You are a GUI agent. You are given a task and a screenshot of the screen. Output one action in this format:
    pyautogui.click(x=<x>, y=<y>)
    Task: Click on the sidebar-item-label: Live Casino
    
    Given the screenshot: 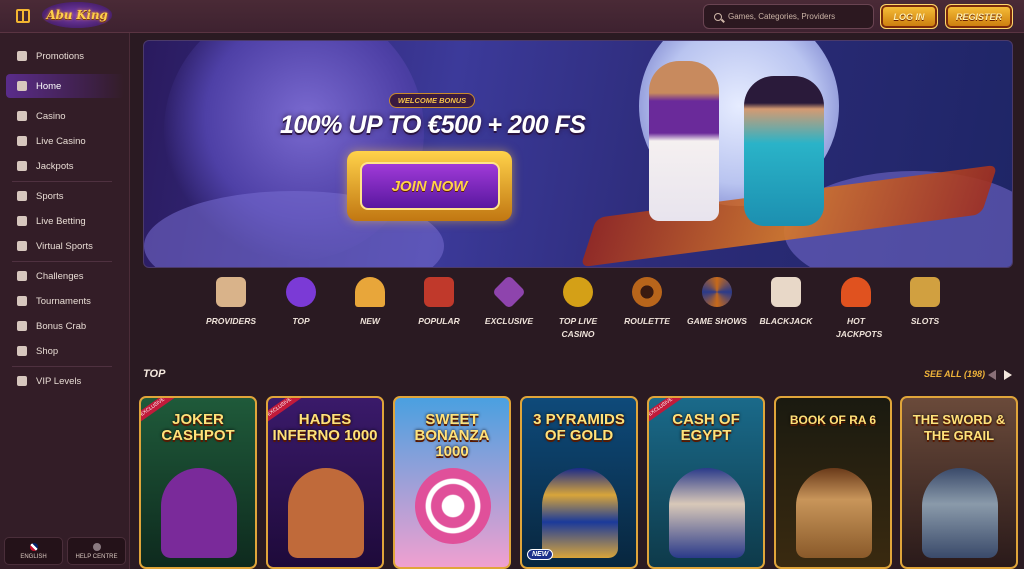 What is the action you would take?
    pyautogui.click(x=61, y=141)
    